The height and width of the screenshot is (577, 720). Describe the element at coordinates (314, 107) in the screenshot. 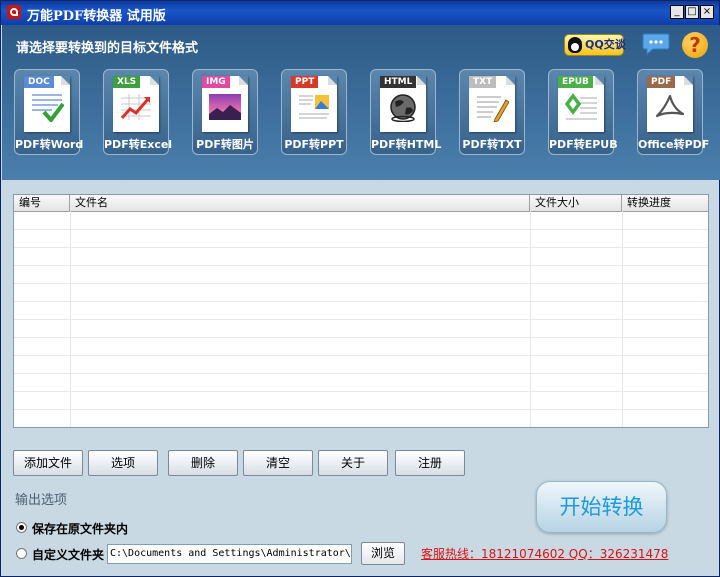

I see `ppt-slide-art` at that location.